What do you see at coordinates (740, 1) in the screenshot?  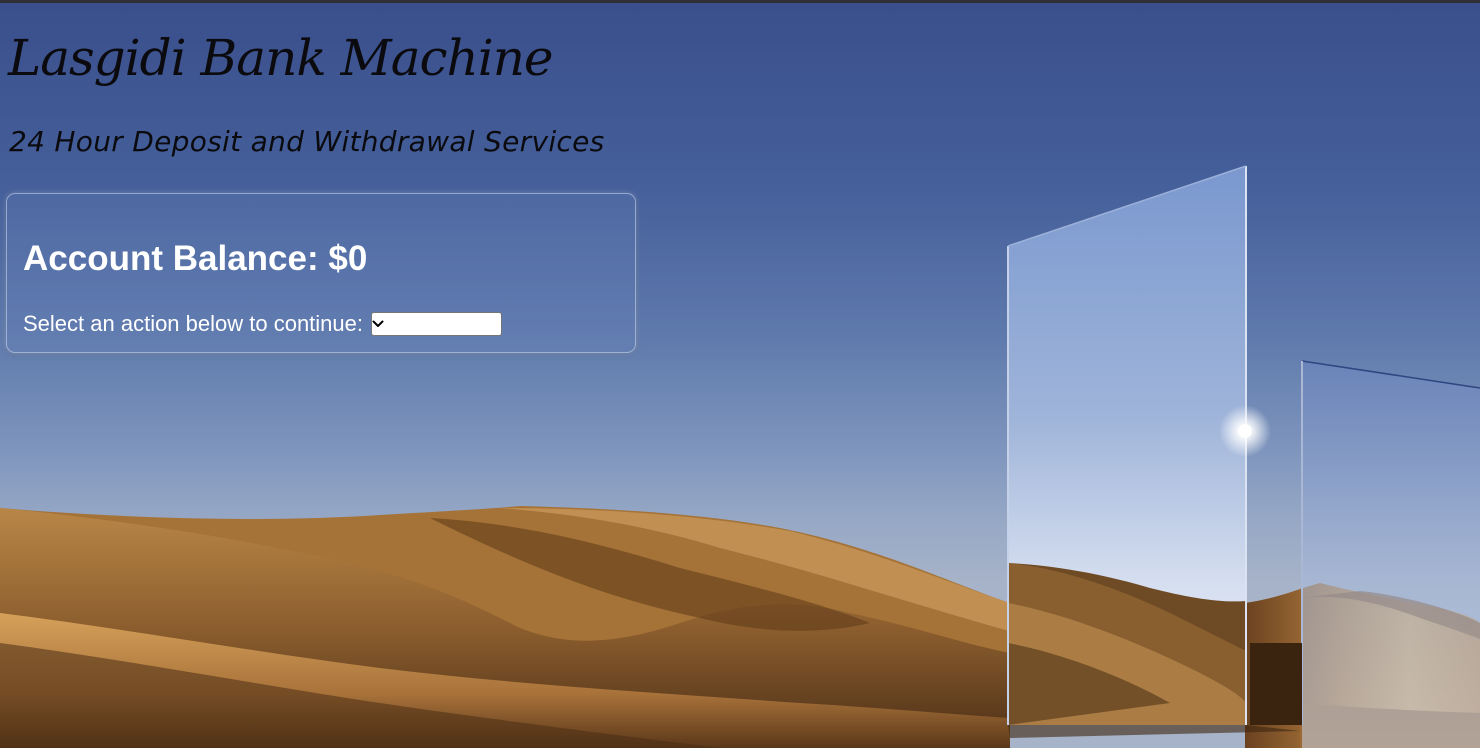 I see `window-top-strip` at bounding box center [740, 1].